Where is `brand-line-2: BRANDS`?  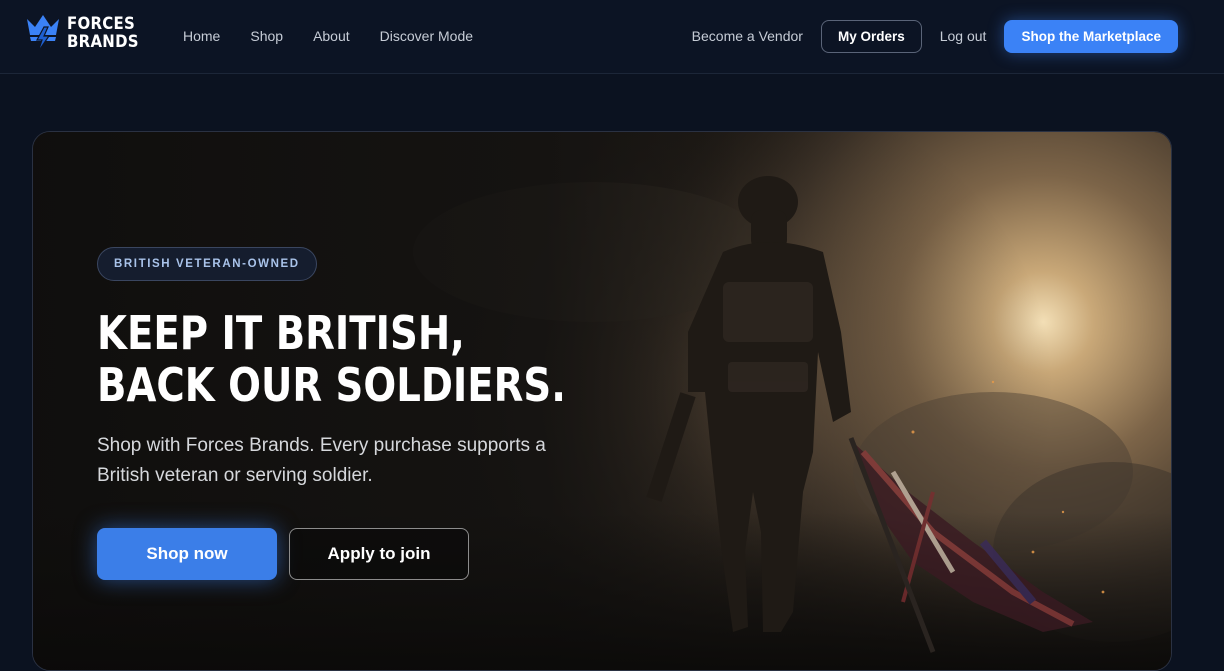
brand-line-2: BRANDS is located at coordinates (103, 42).